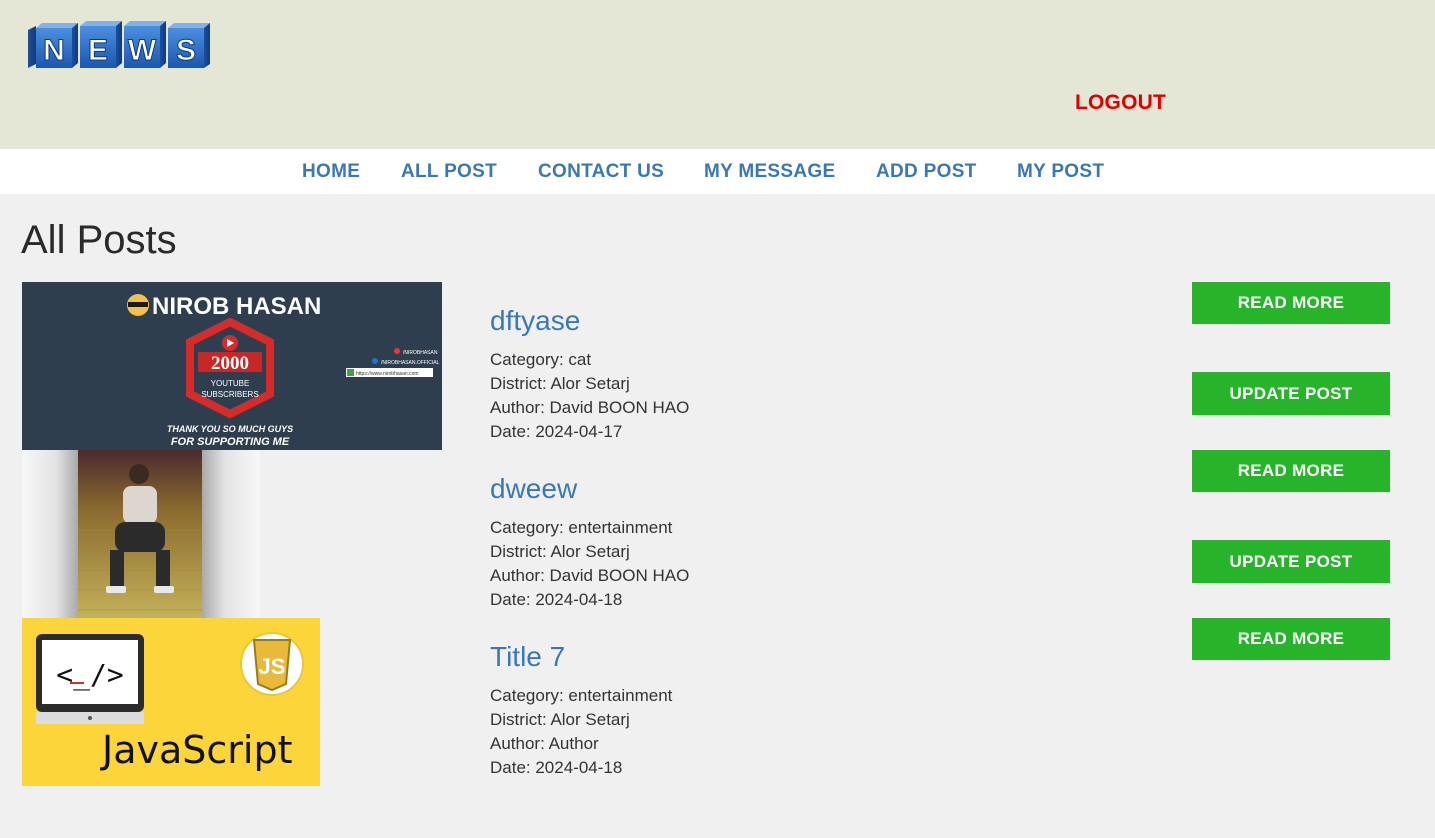 The image size is (1435, 838). I want to click on nav-item-my-post: MY POST, so click(1060, 172).